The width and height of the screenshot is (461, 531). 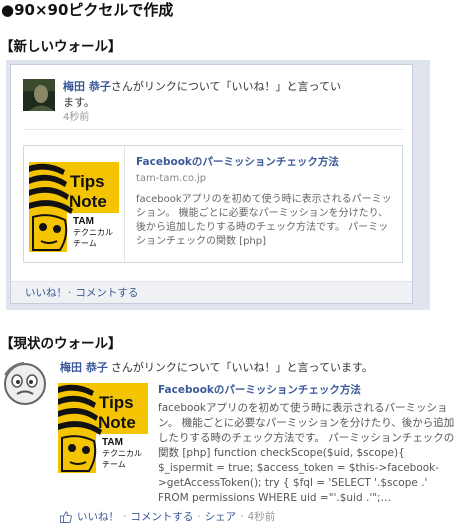 I want to click on thumbs-up-icon-shapes, so click(x=66, y=516).